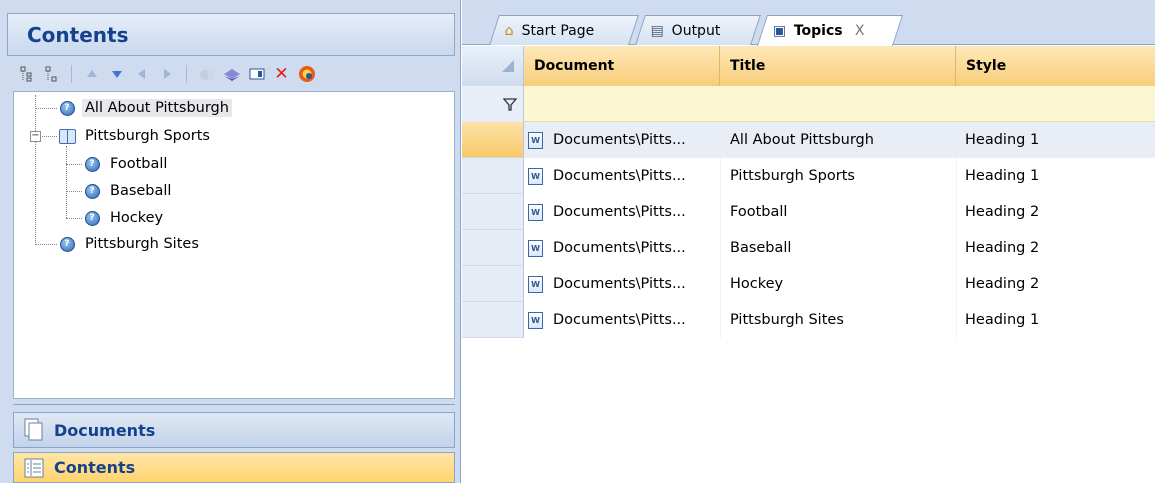  I want to click on column-header-style: Style, so click(1055, 66).